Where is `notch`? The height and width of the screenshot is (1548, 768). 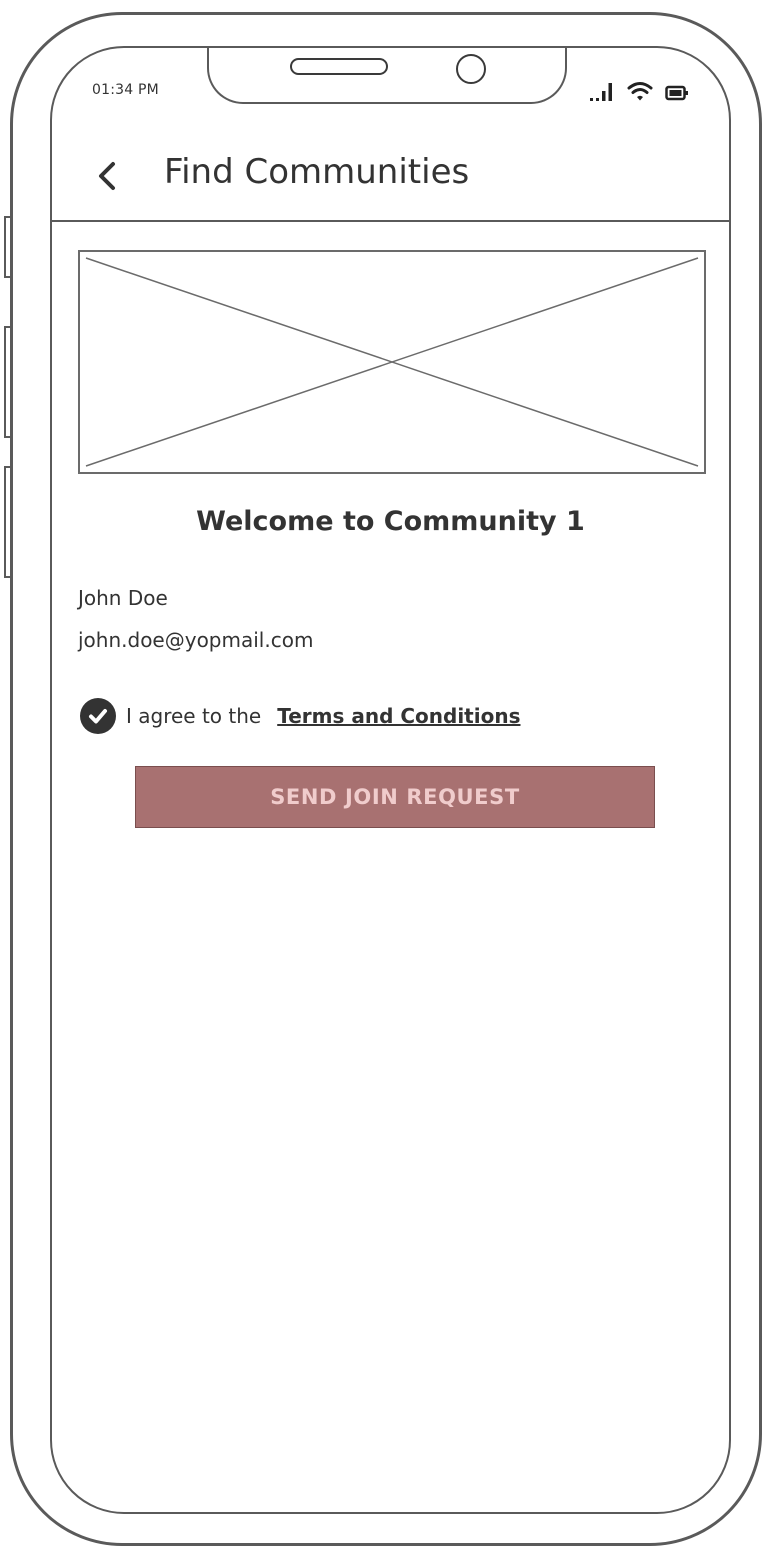 notch is located at coordinates (387, 76).